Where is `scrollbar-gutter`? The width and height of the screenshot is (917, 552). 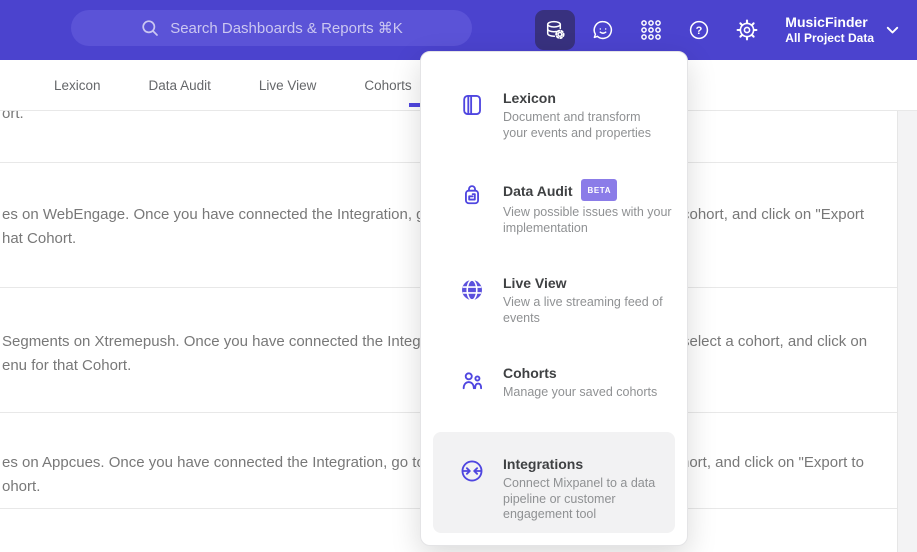
scrollbar-gutter is located at coordinates (907, 331).